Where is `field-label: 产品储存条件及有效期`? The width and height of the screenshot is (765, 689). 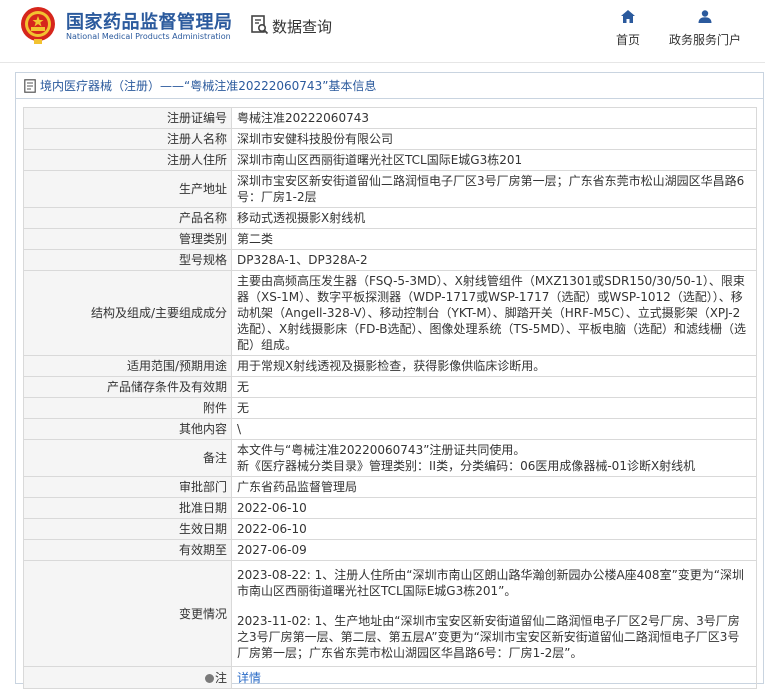
field-label: 产品储存条件及有效期 is located at coordinates (127, 387).